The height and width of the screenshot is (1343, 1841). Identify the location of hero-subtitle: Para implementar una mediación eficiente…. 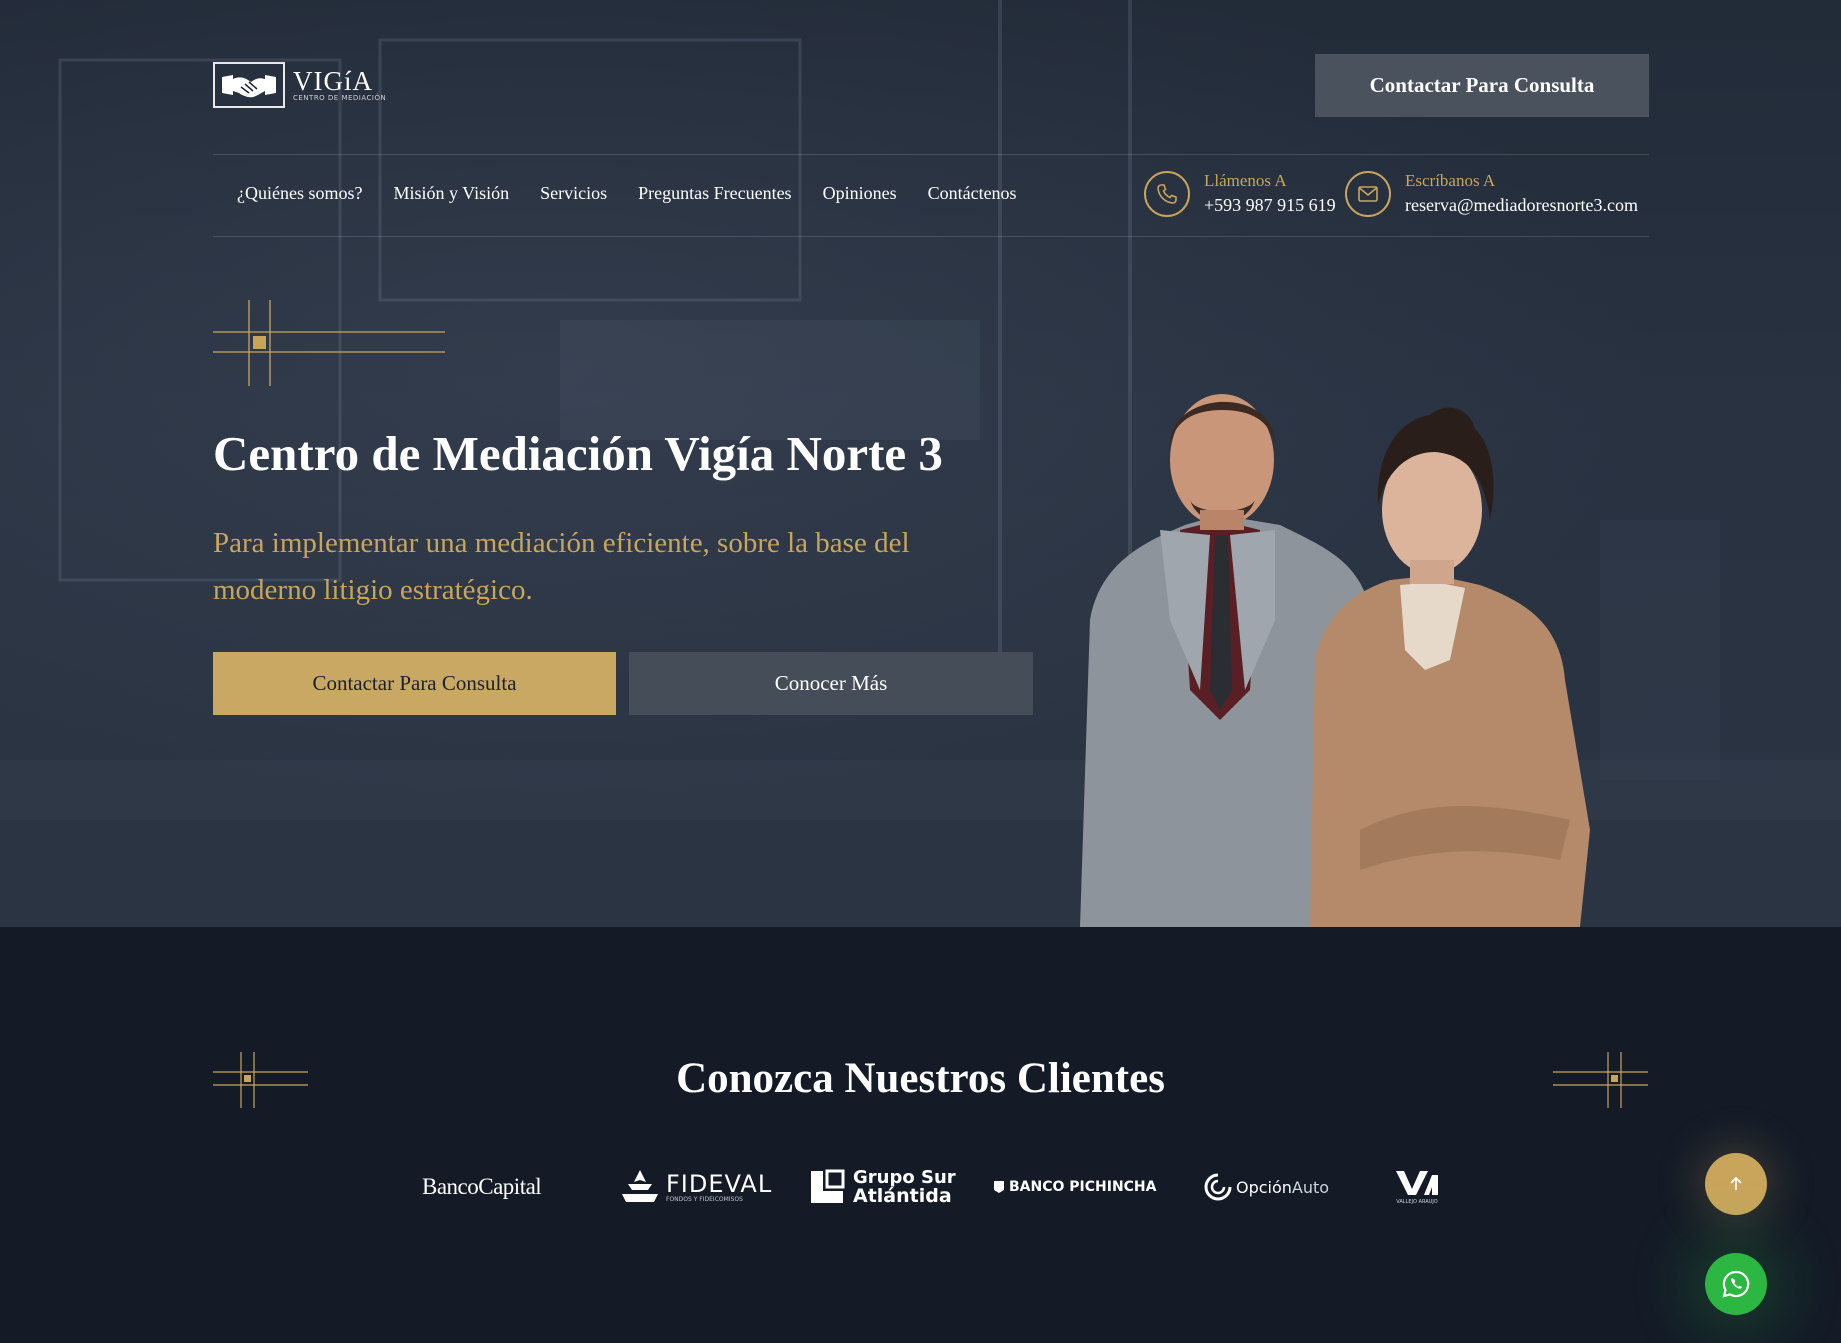
(561, 566).